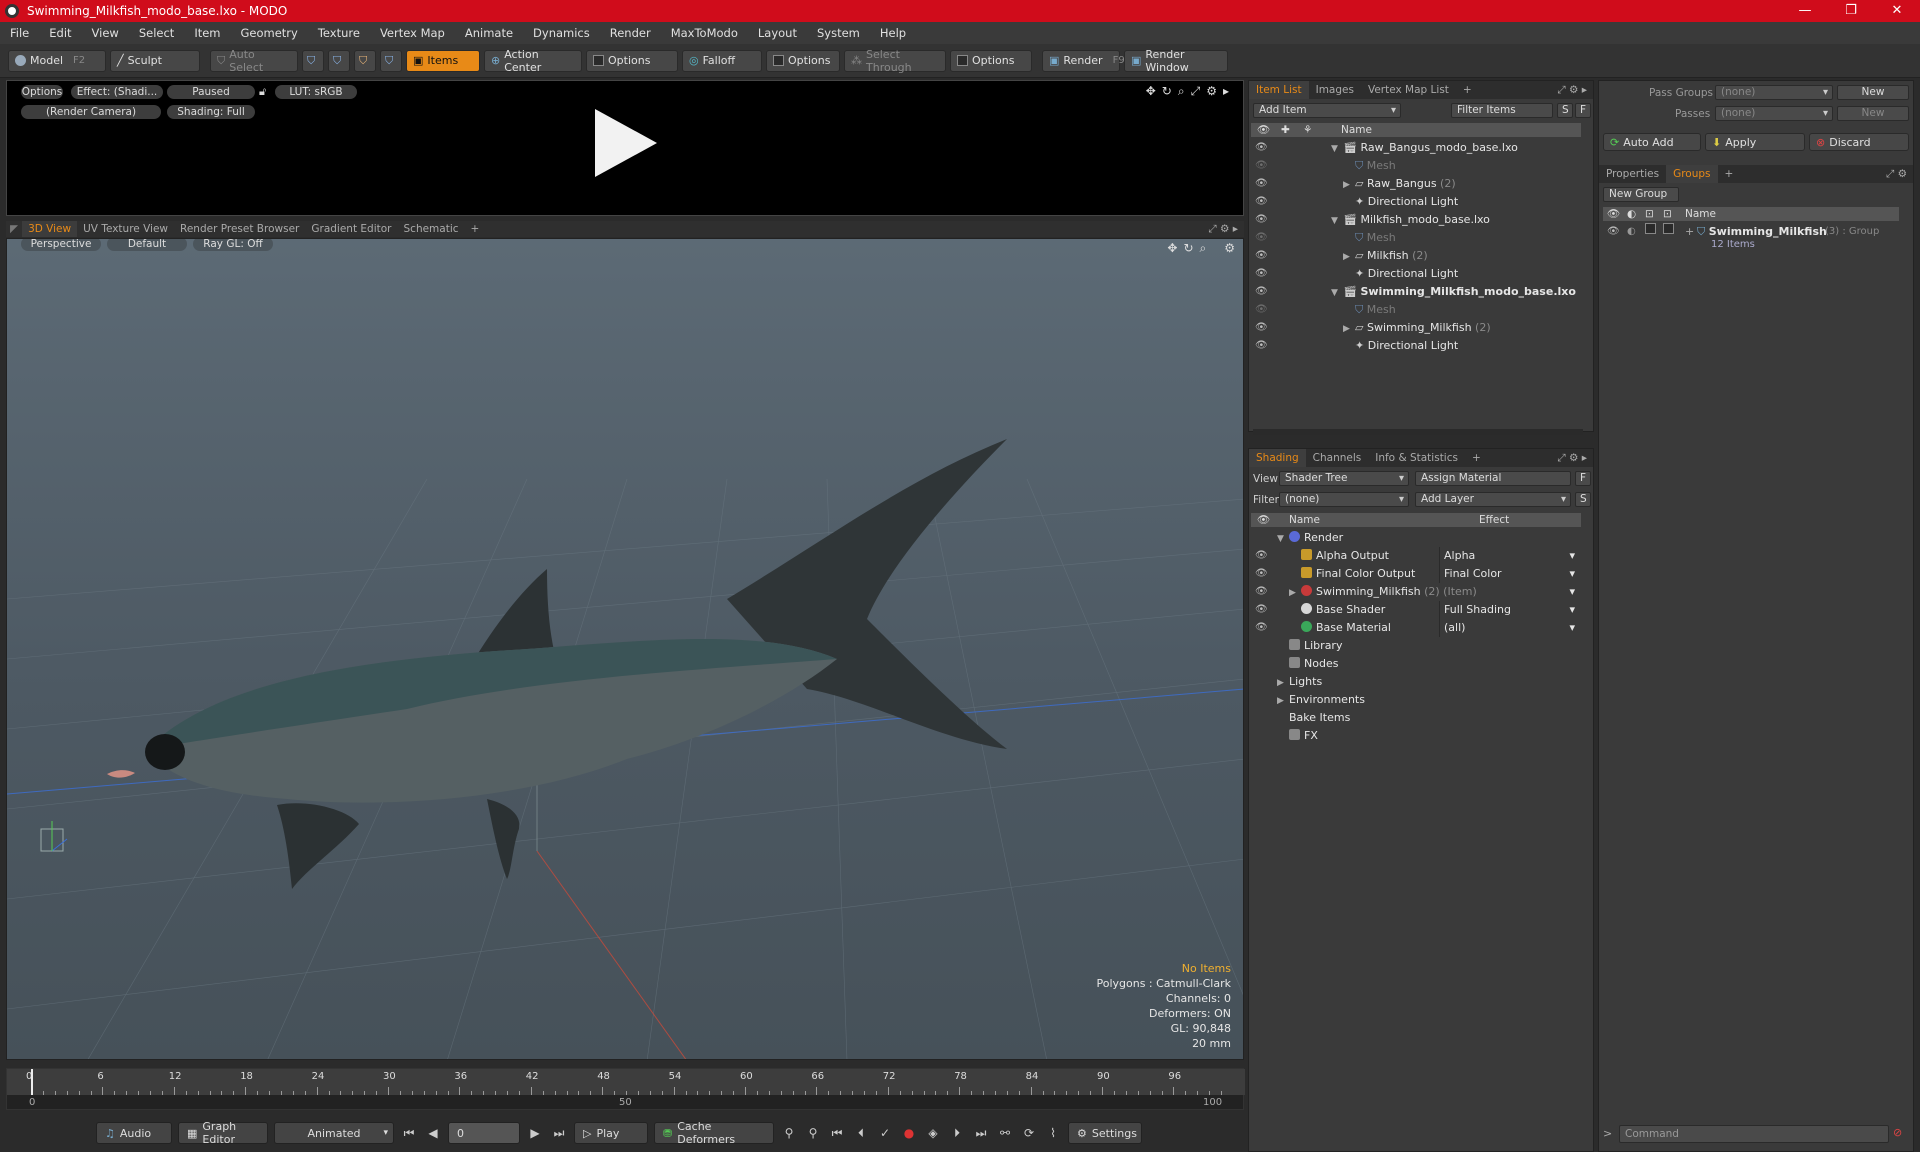 This screenshot has height=1152, width=1920. I want to click on edges-mode-button: ⛉, so click(339, 60).